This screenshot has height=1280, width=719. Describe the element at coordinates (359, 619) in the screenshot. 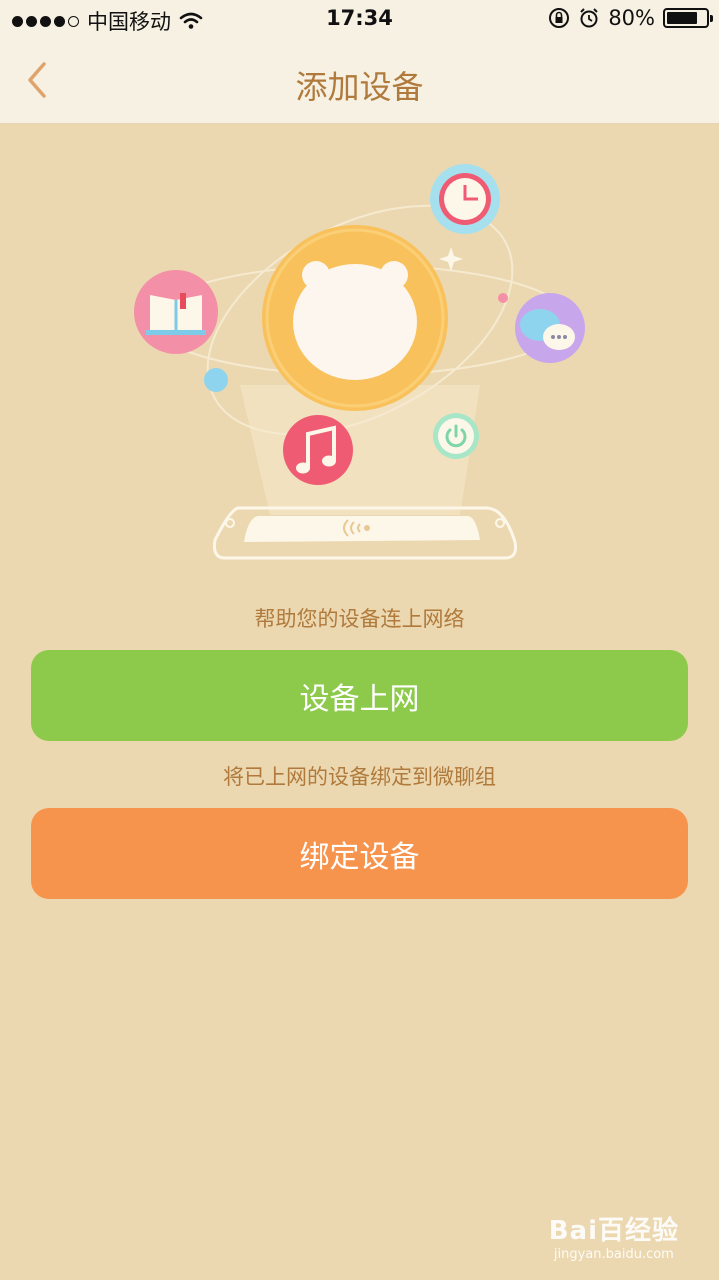

I see `network-hint: 帮助您的设备连上网络` at that location.